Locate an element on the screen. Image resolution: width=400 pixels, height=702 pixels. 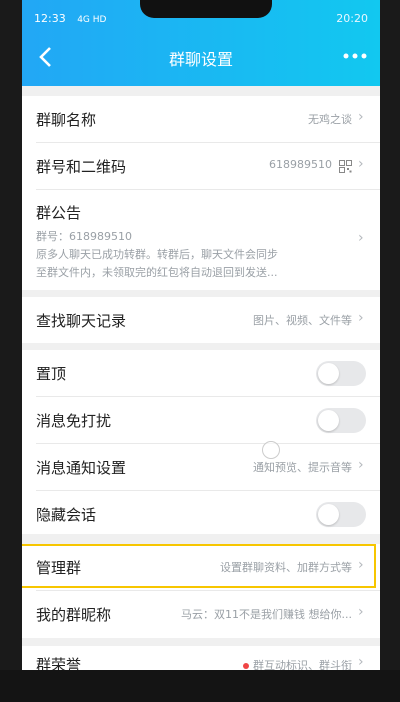
divider is located at coordinates (208, 189).